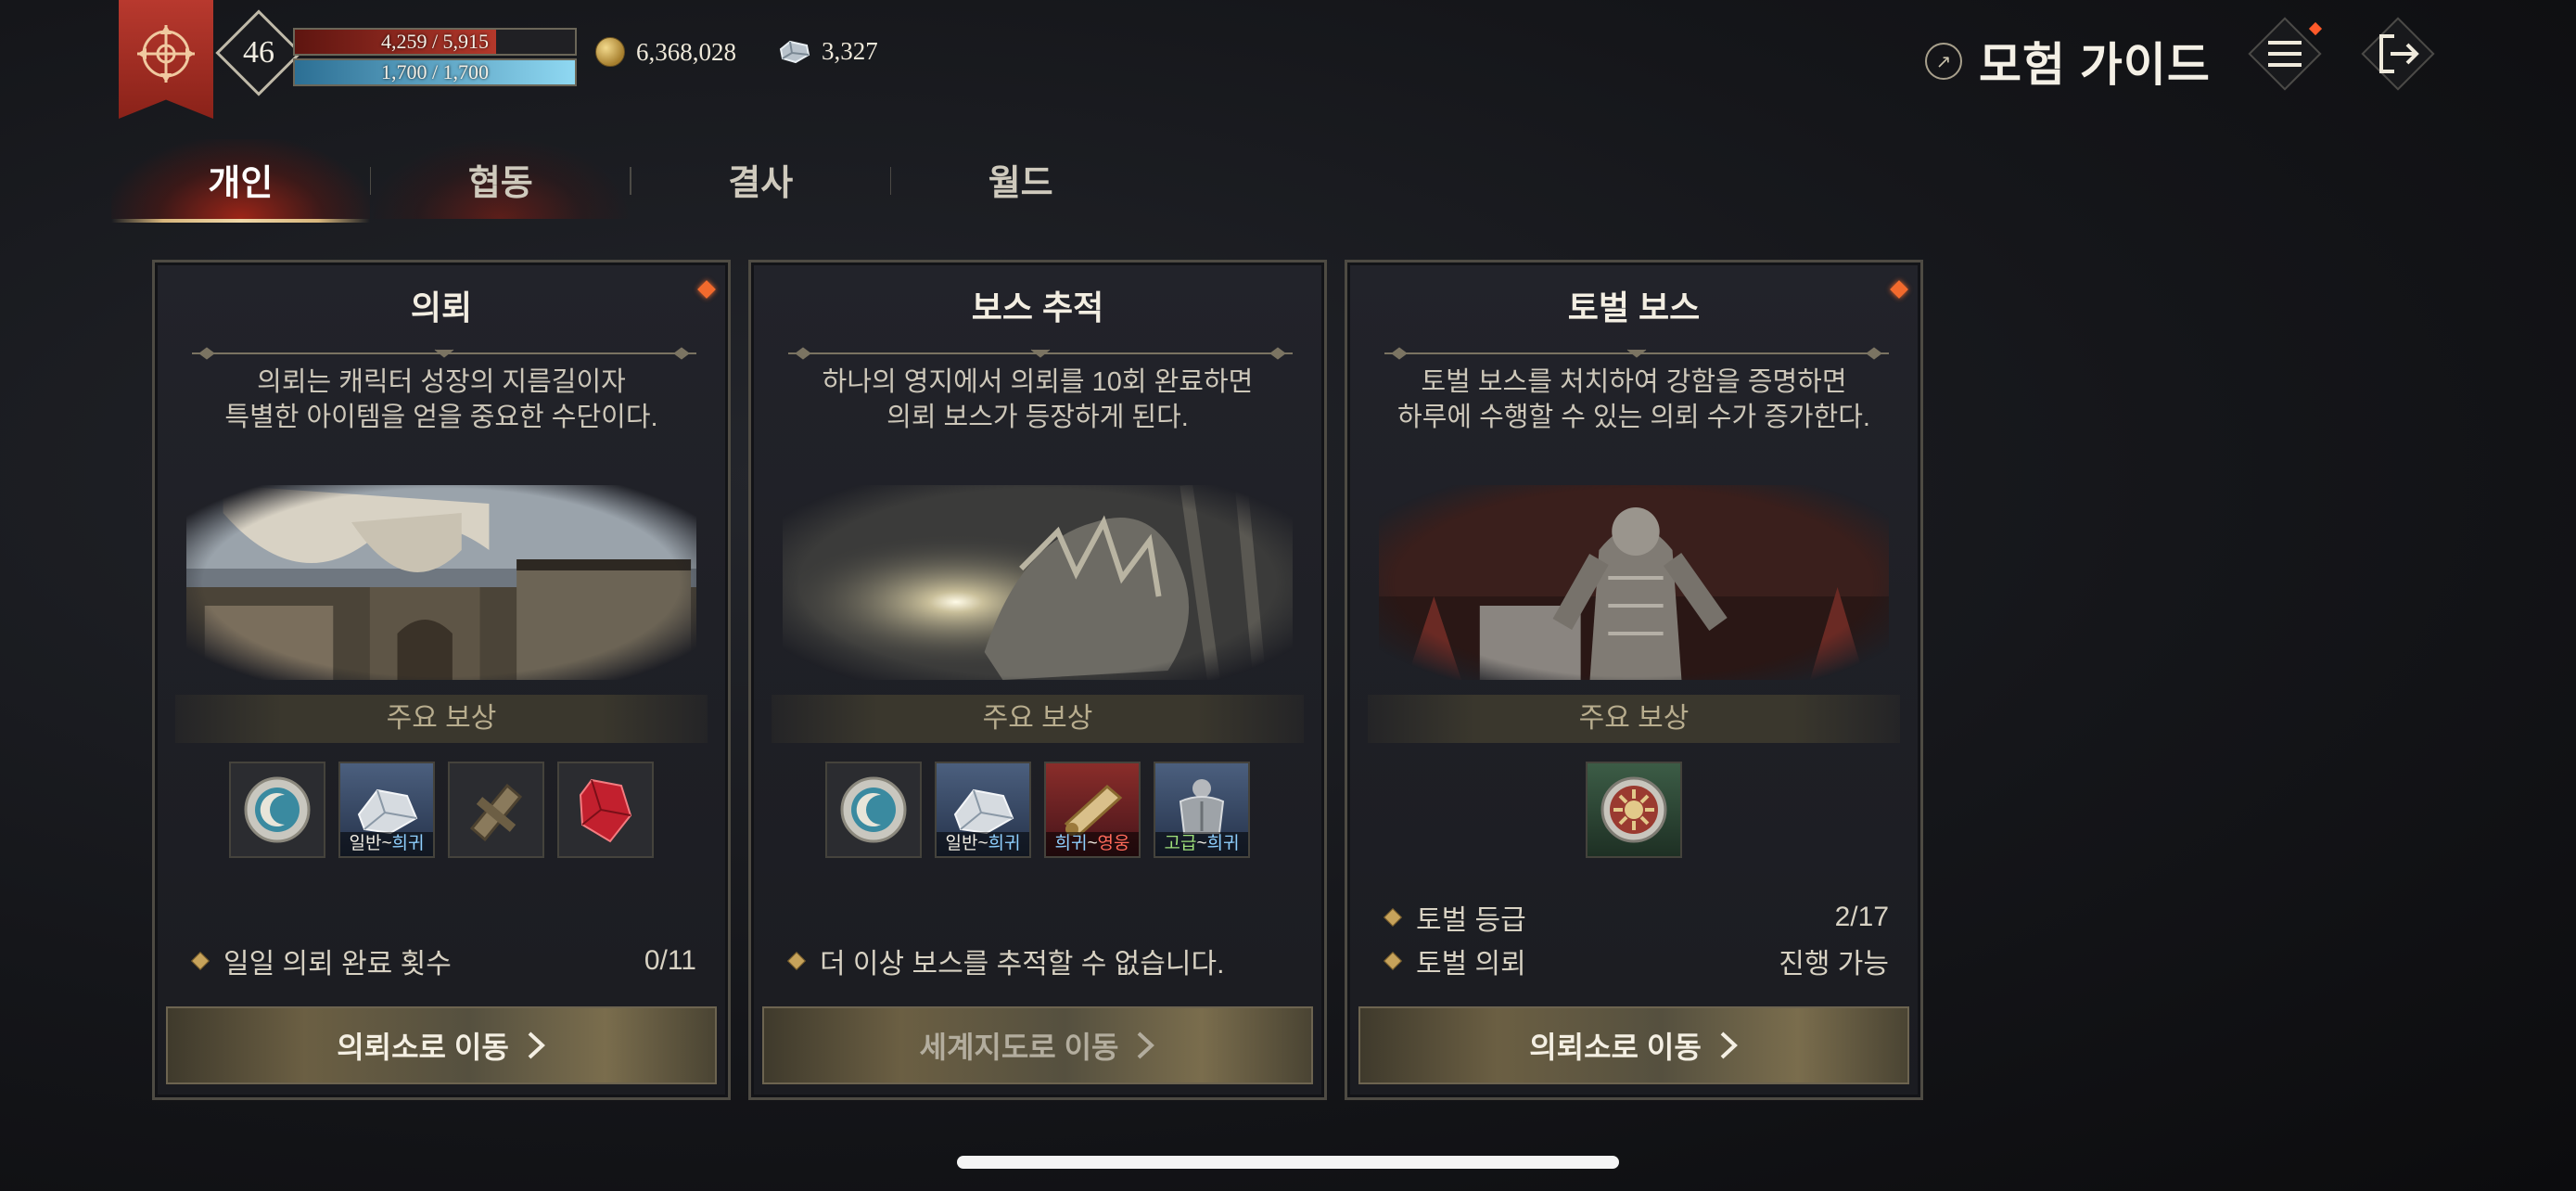 This screenshot has height=1191, width=2576. I want to click on reward-list: 일반~희귀 희귀~영웅 고급~희귀, so click(1037, 810).